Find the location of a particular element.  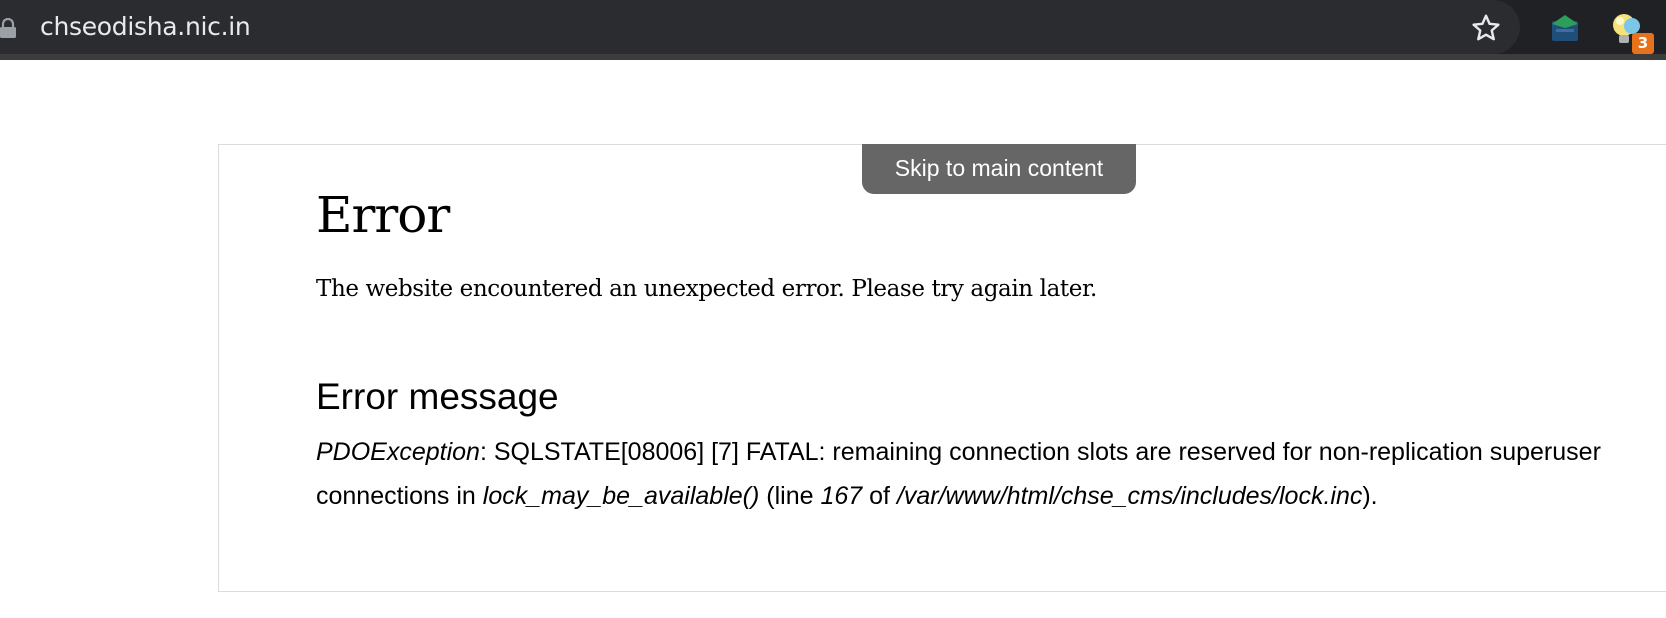

page-title: Error is located at coordinates (383, 215).